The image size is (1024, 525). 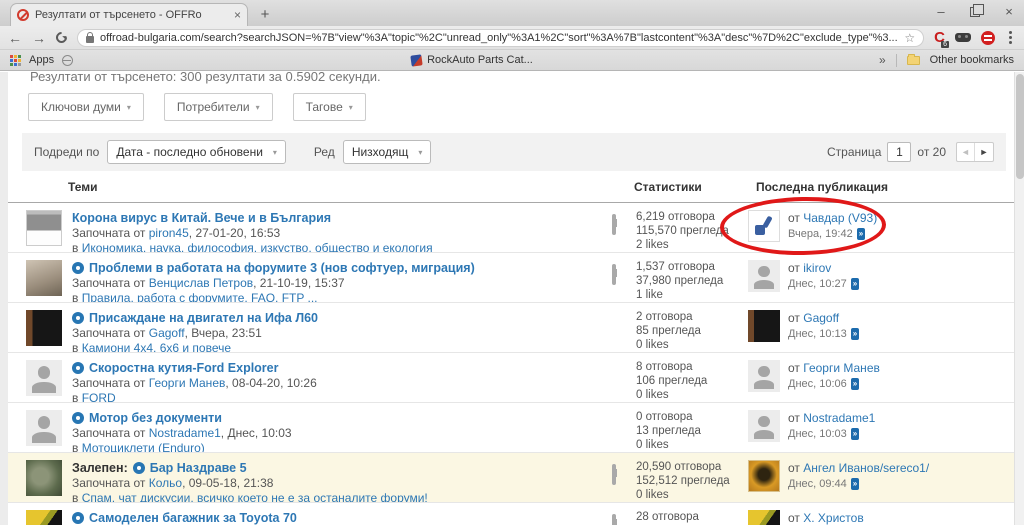 What do you see at coordinates (899, 152) in the screenshot?
I see `page-number-input` at bounding box center [899, 152].